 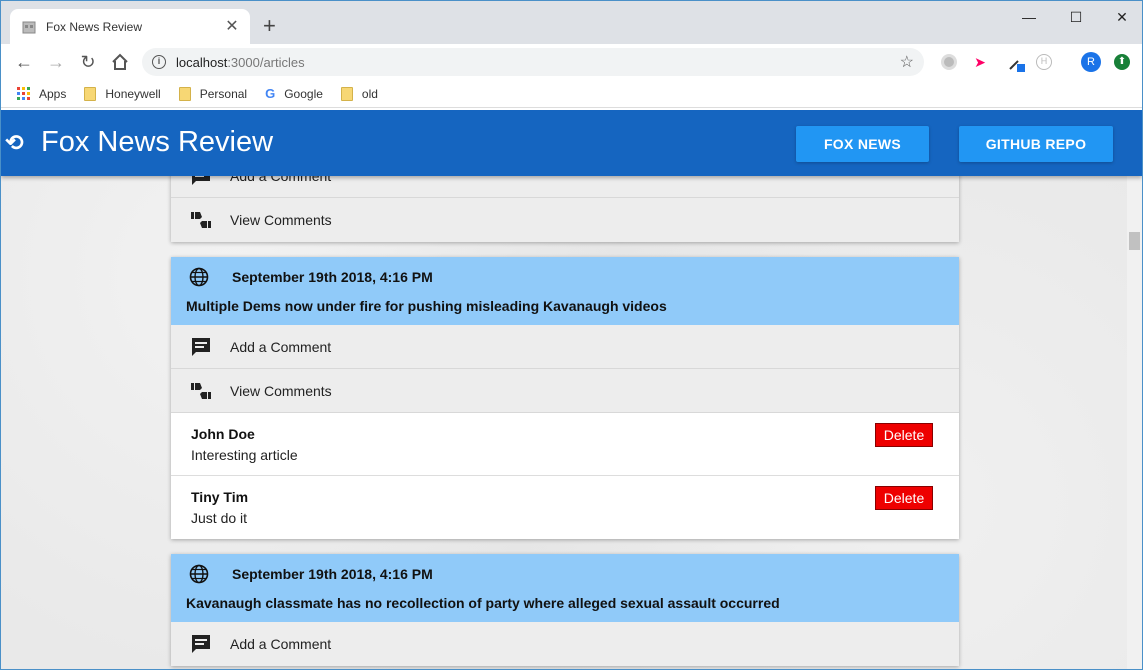 I want to click on bookmark-personal: Personal, so click(x=213, y=93).